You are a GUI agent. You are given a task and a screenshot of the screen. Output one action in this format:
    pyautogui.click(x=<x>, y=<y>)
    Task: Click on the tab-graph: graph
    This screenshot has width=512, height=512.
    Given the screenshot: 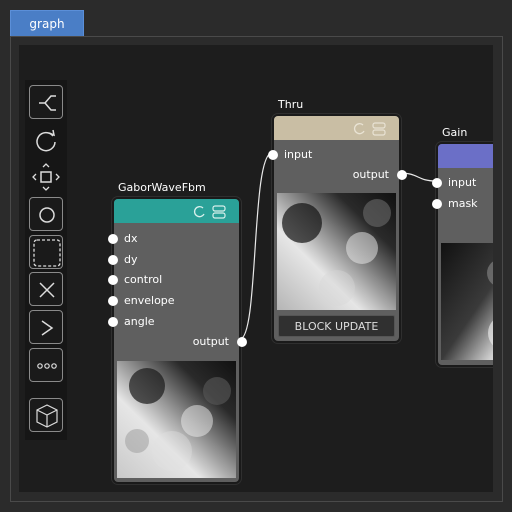 What is the action you would take?
    pyautogui.click(x=47, y=23)
    